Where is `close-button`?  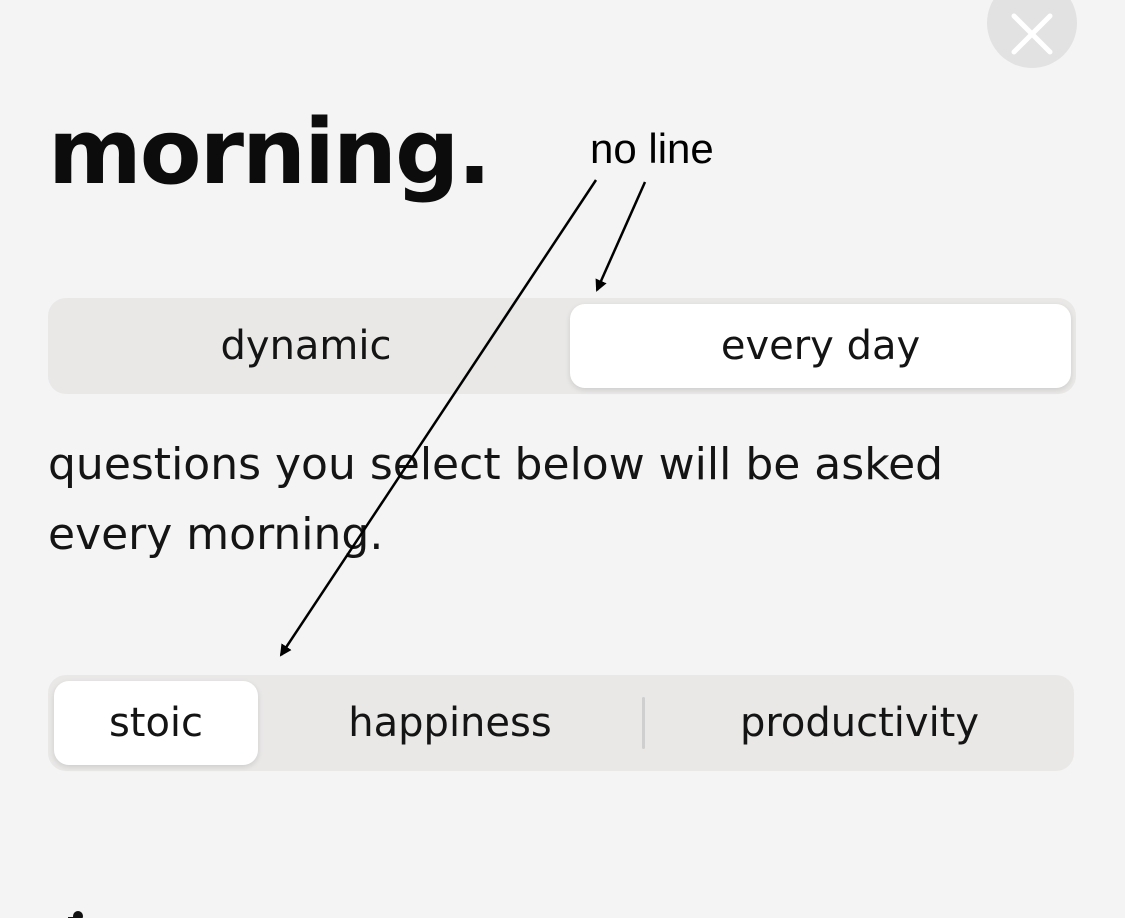
close-button is located at coordinates (1032, 34).